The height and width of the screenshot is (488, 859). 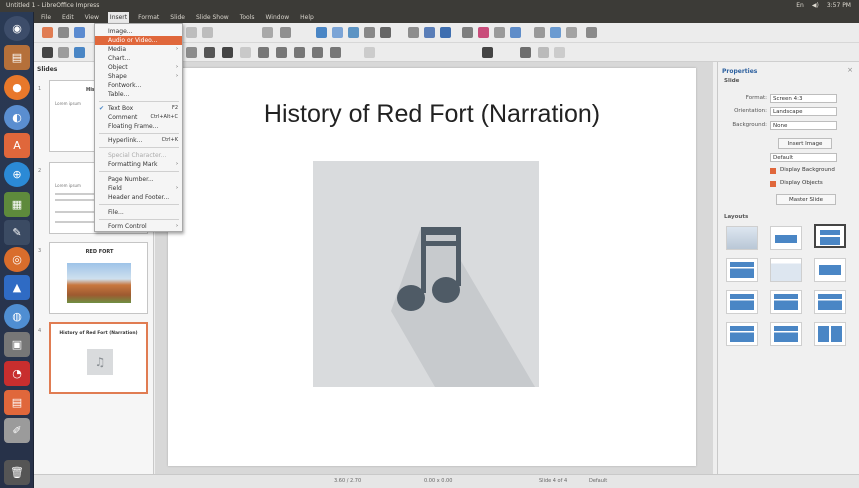 I want to click on trash-icon: 🗑, so click(x=17, y=472).